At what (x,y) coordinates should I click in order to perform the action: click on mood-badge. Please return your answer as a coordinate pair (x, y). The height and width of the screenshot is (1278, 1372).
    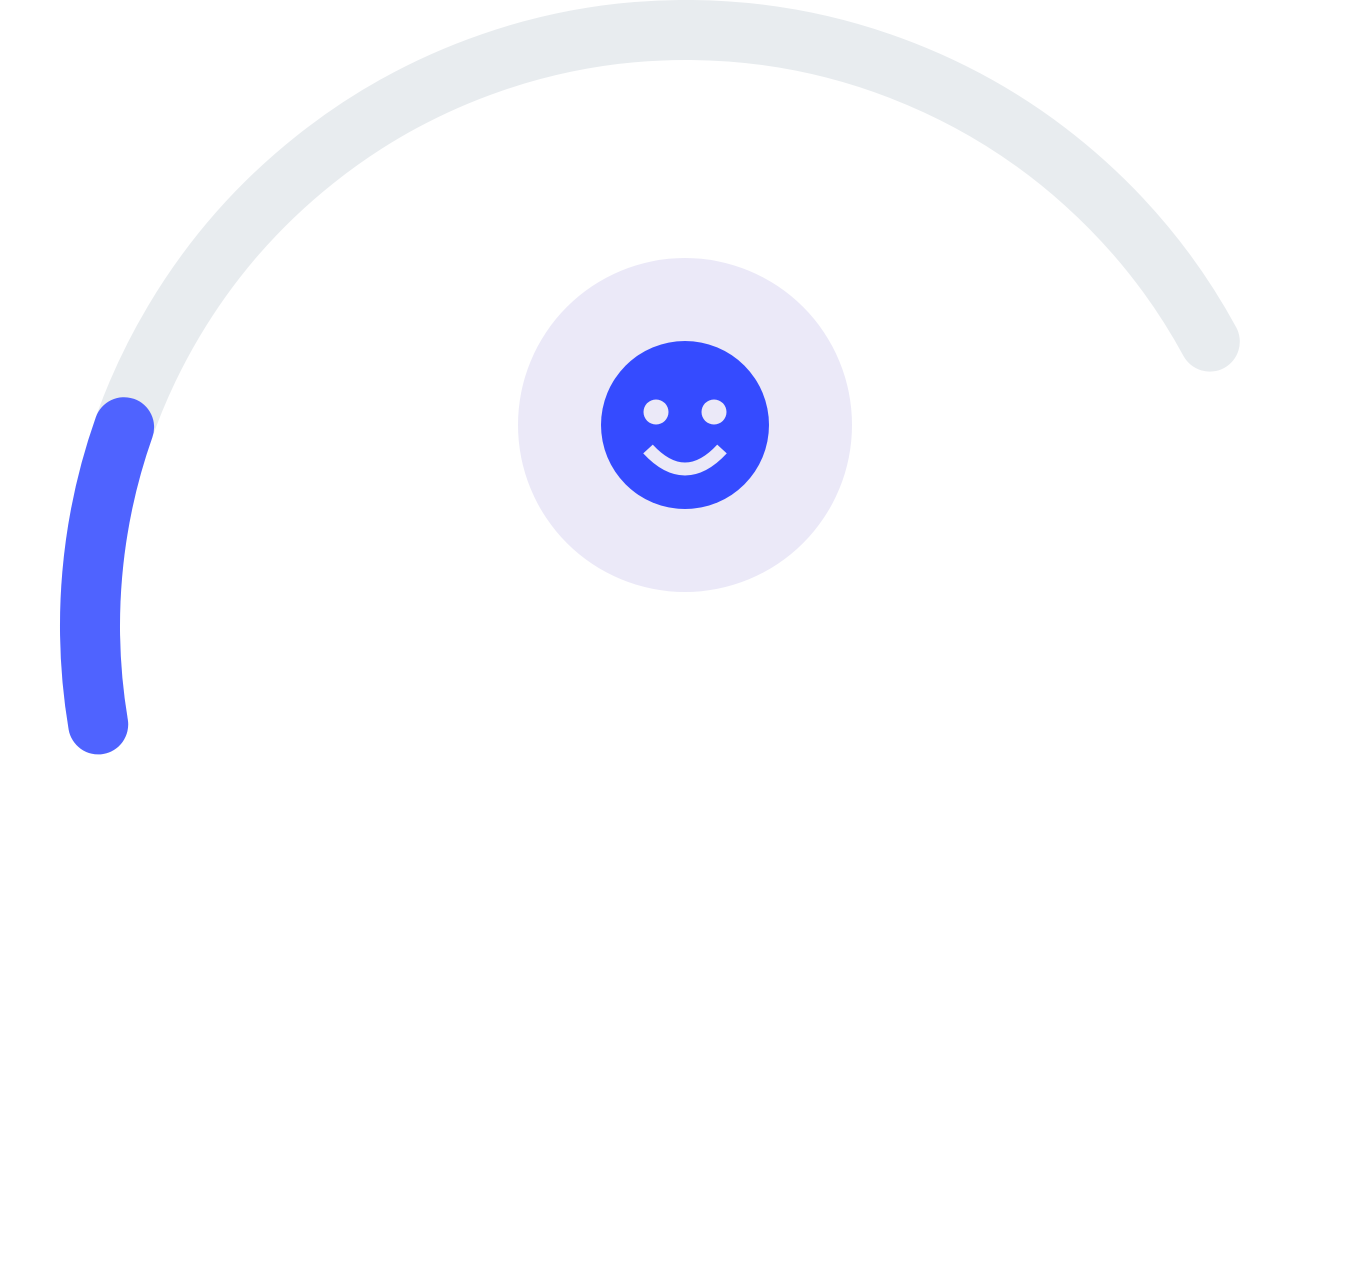
    Looking at the image, I should click on (685, 425).